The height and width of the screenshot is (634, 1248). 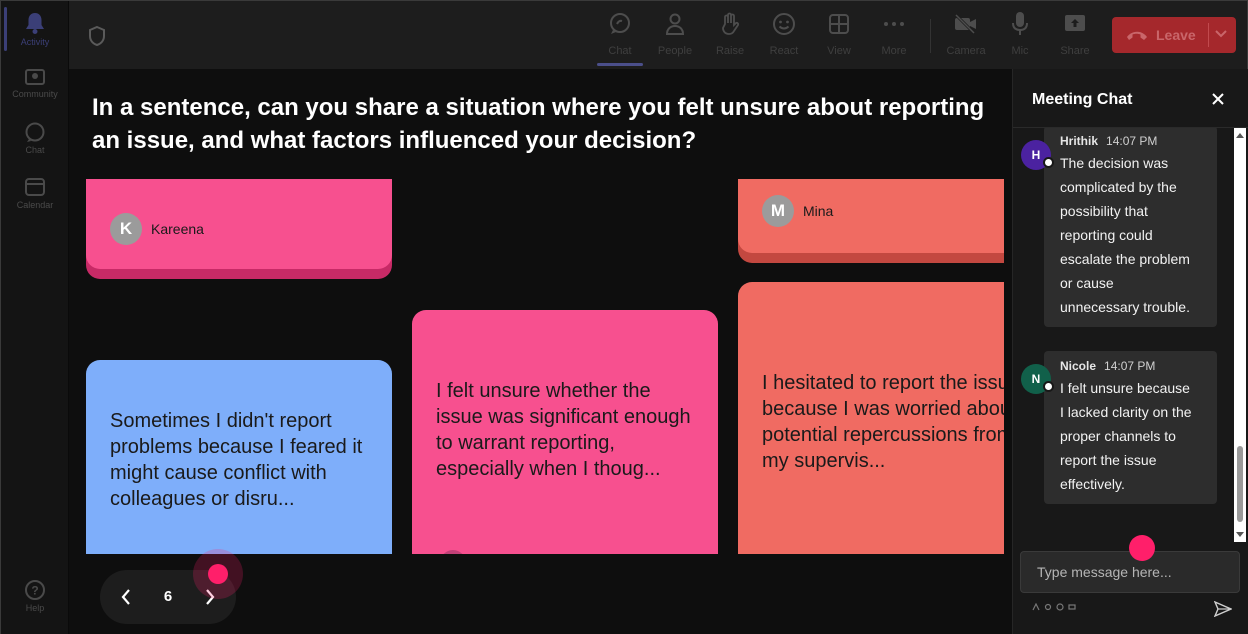 What do you see at coordinates (1075, 37) in the screenshot?
I see `toolbar-share-button: Share` at bounding box center [1075, 37].